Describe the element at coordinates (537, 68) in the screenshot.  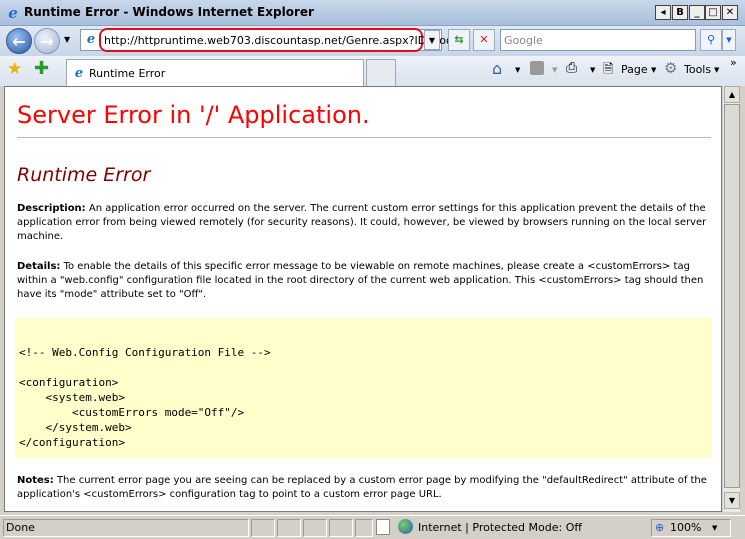
I see `feeds-icon` at that location.